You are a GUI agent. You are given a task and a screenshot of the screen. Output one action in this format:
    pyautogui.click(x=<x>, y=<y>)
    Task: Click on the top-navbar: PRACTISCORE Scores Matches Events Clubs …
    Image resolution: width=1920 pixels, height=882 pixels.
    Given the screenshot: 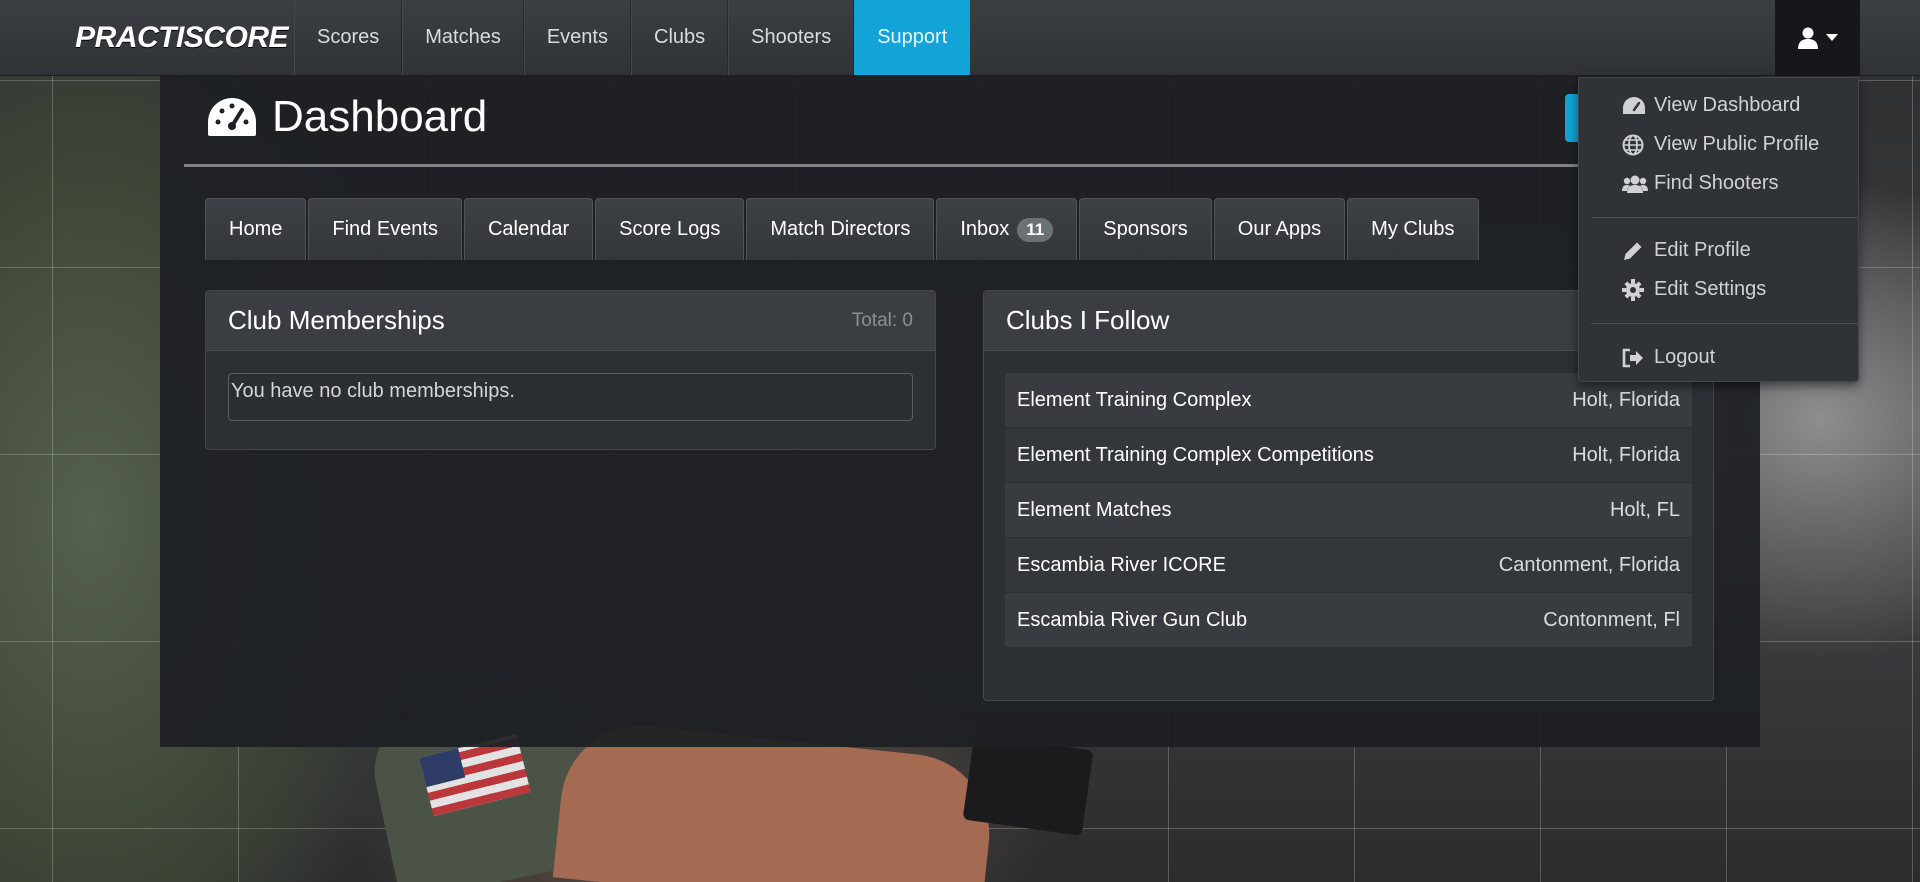 What is the action you would take?
    pyautogui.click(x=960, y=38)
    